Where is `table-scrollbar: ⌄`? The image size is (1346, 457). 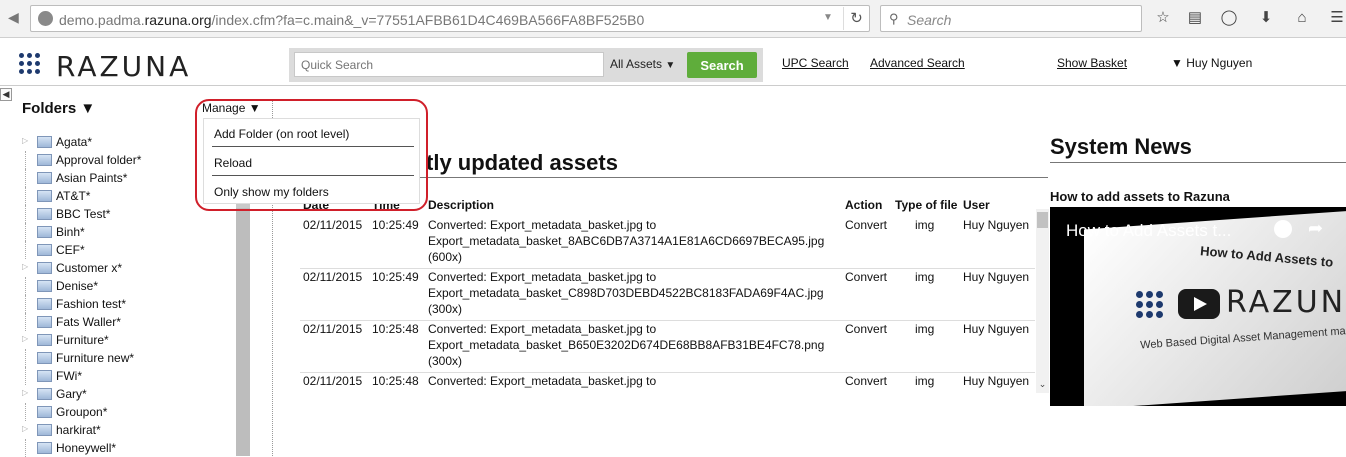 table-scrollbar: ⌄ is located at coordinates (1042, 301).